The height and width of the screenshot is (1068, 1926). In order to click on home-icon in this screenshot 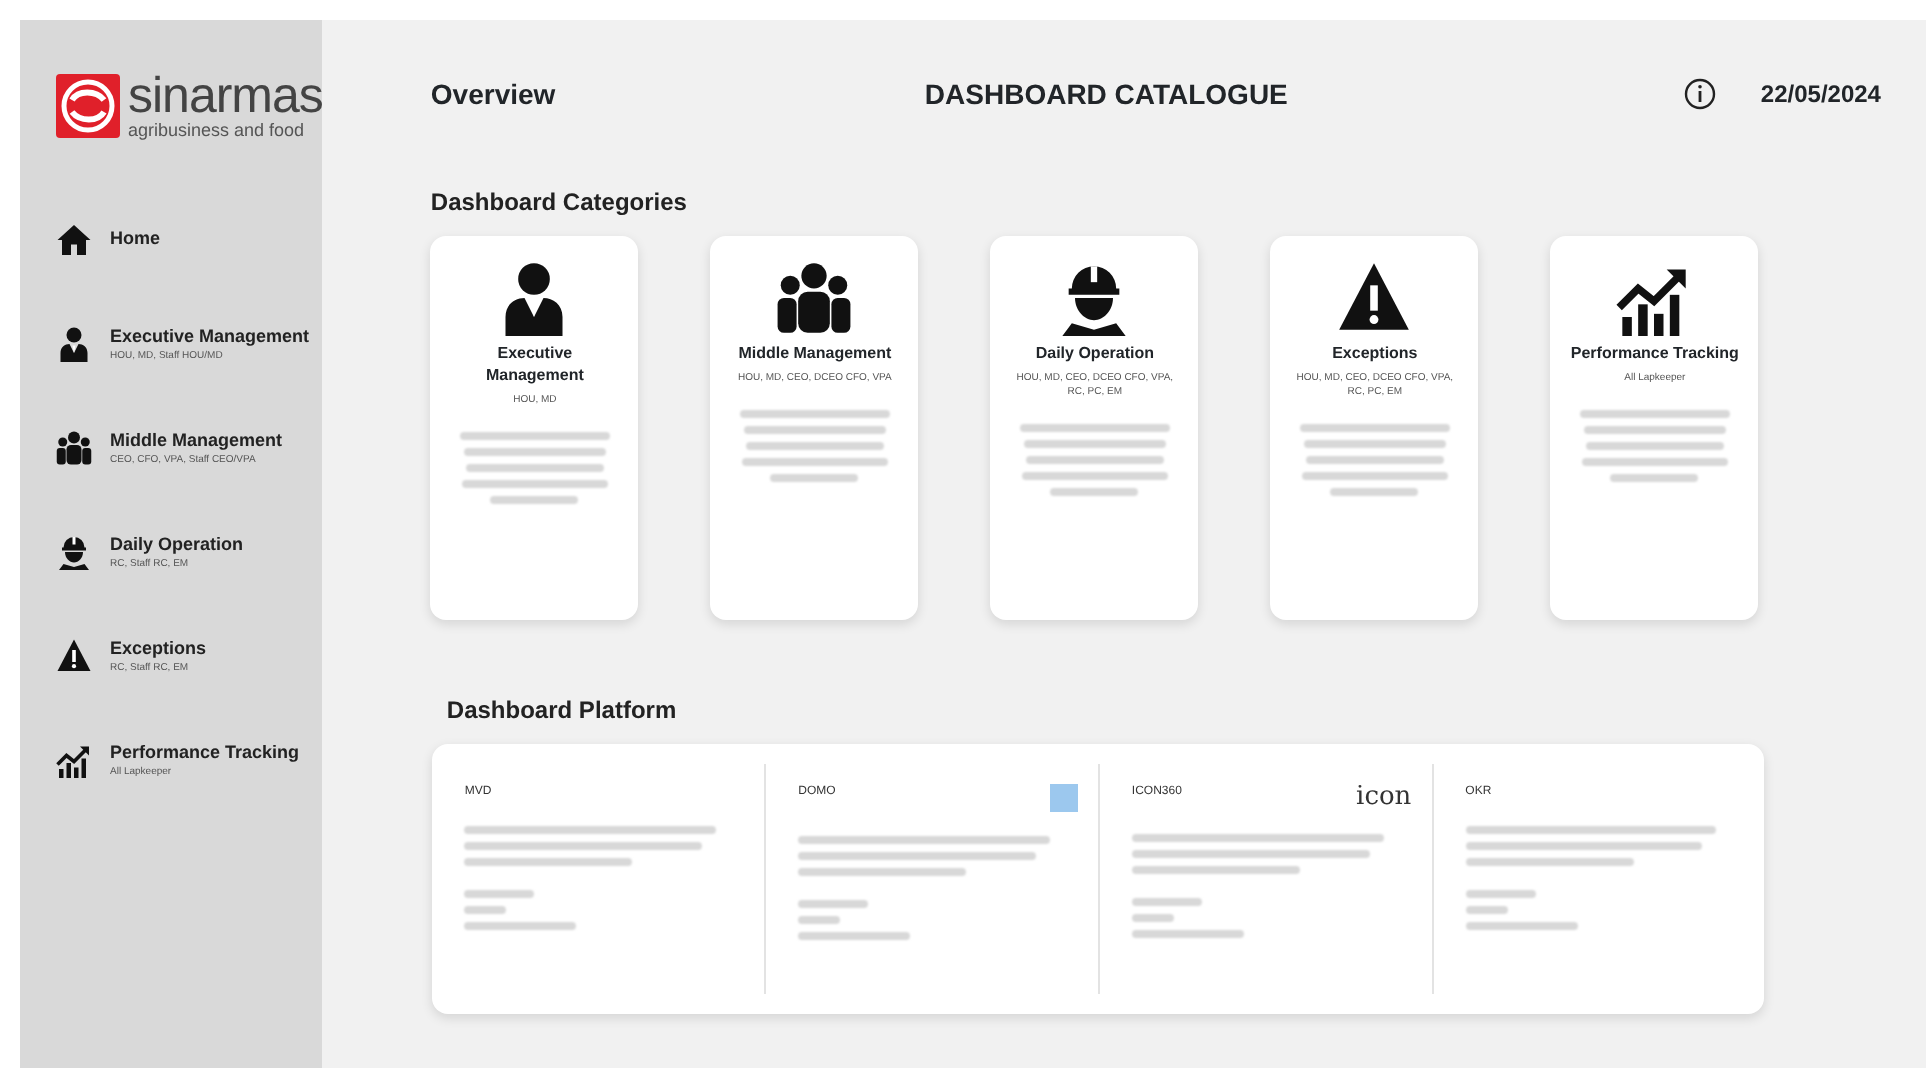, I will do `click(74, 240)`.